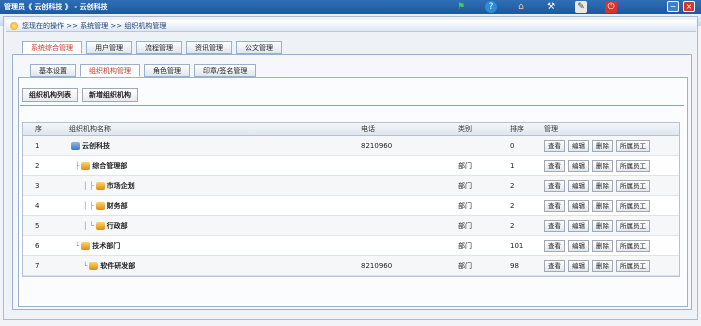 This screenshot has height=326, width=701. Describe the element at coordinates (259, 47) in the screenshot. I see `tab-documents: 公文管理` at that location.